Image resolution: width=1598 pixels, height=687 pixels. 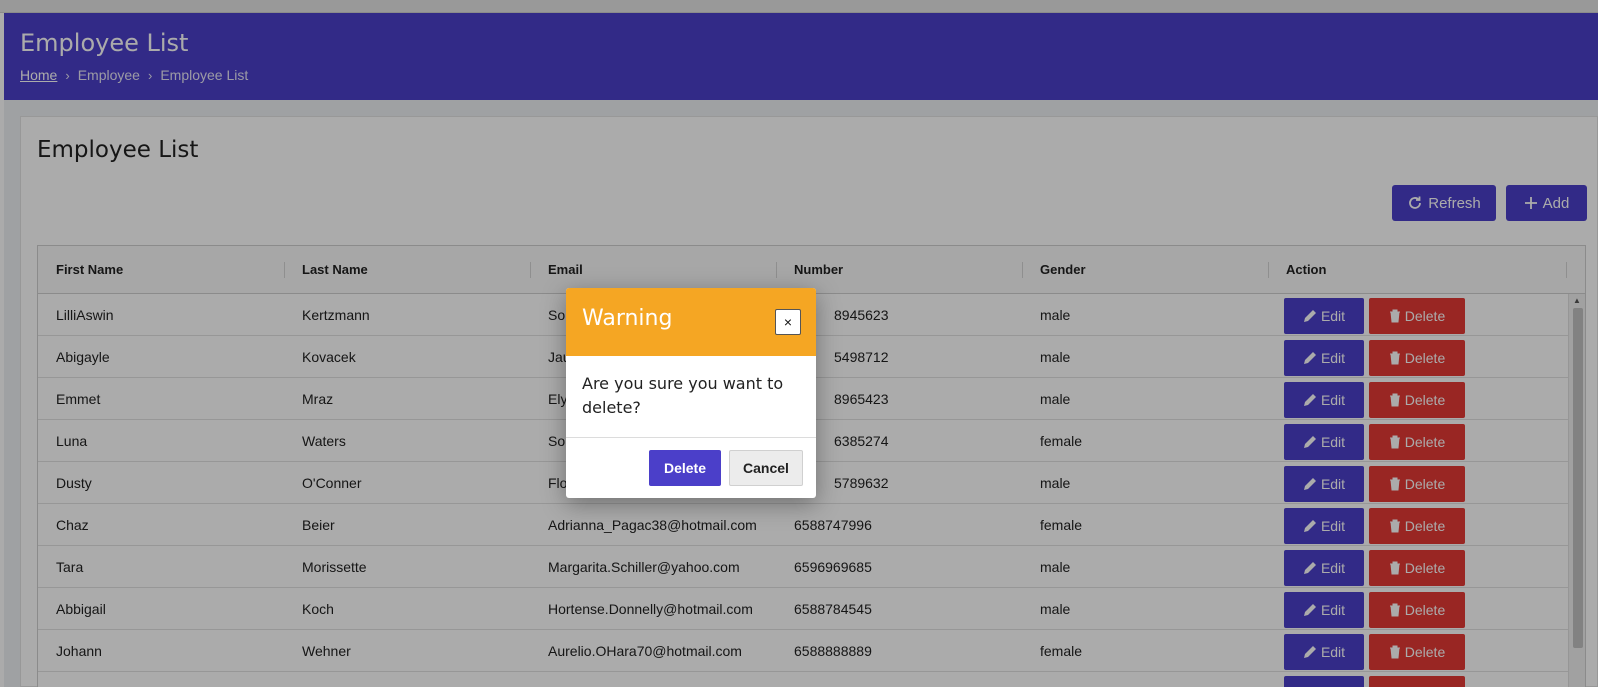 What do you see at coordinates (627, 318) in the screenshot?
I see `dialog-title: Warning` at bounding box center [627, 318].